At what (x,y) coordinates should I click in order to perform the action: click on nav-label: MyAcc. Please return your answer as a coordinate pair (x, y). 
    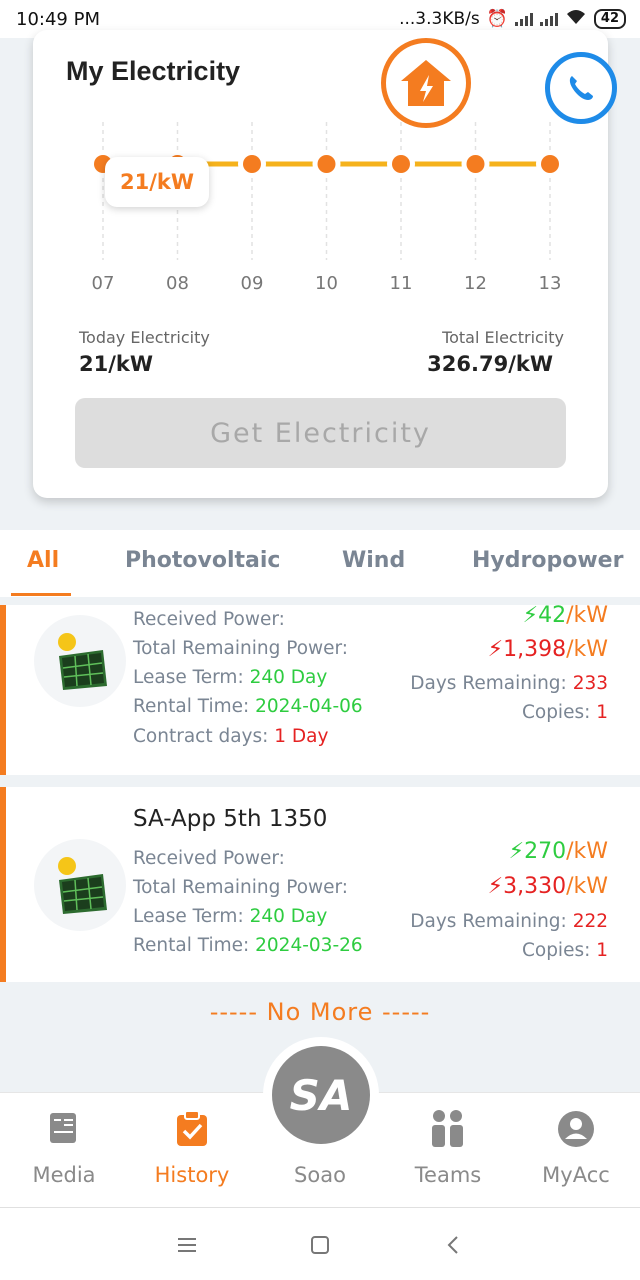
    Looking at the image, I should click on (576, 1175).